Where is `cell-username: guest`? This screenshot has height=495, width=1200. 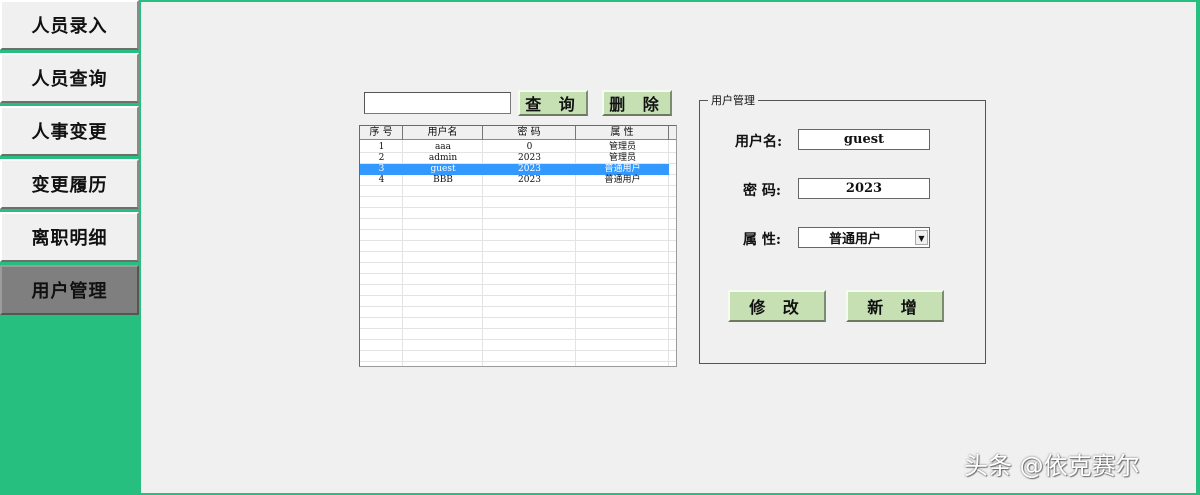 cell-username: guest is located at coordinates (443, 169).